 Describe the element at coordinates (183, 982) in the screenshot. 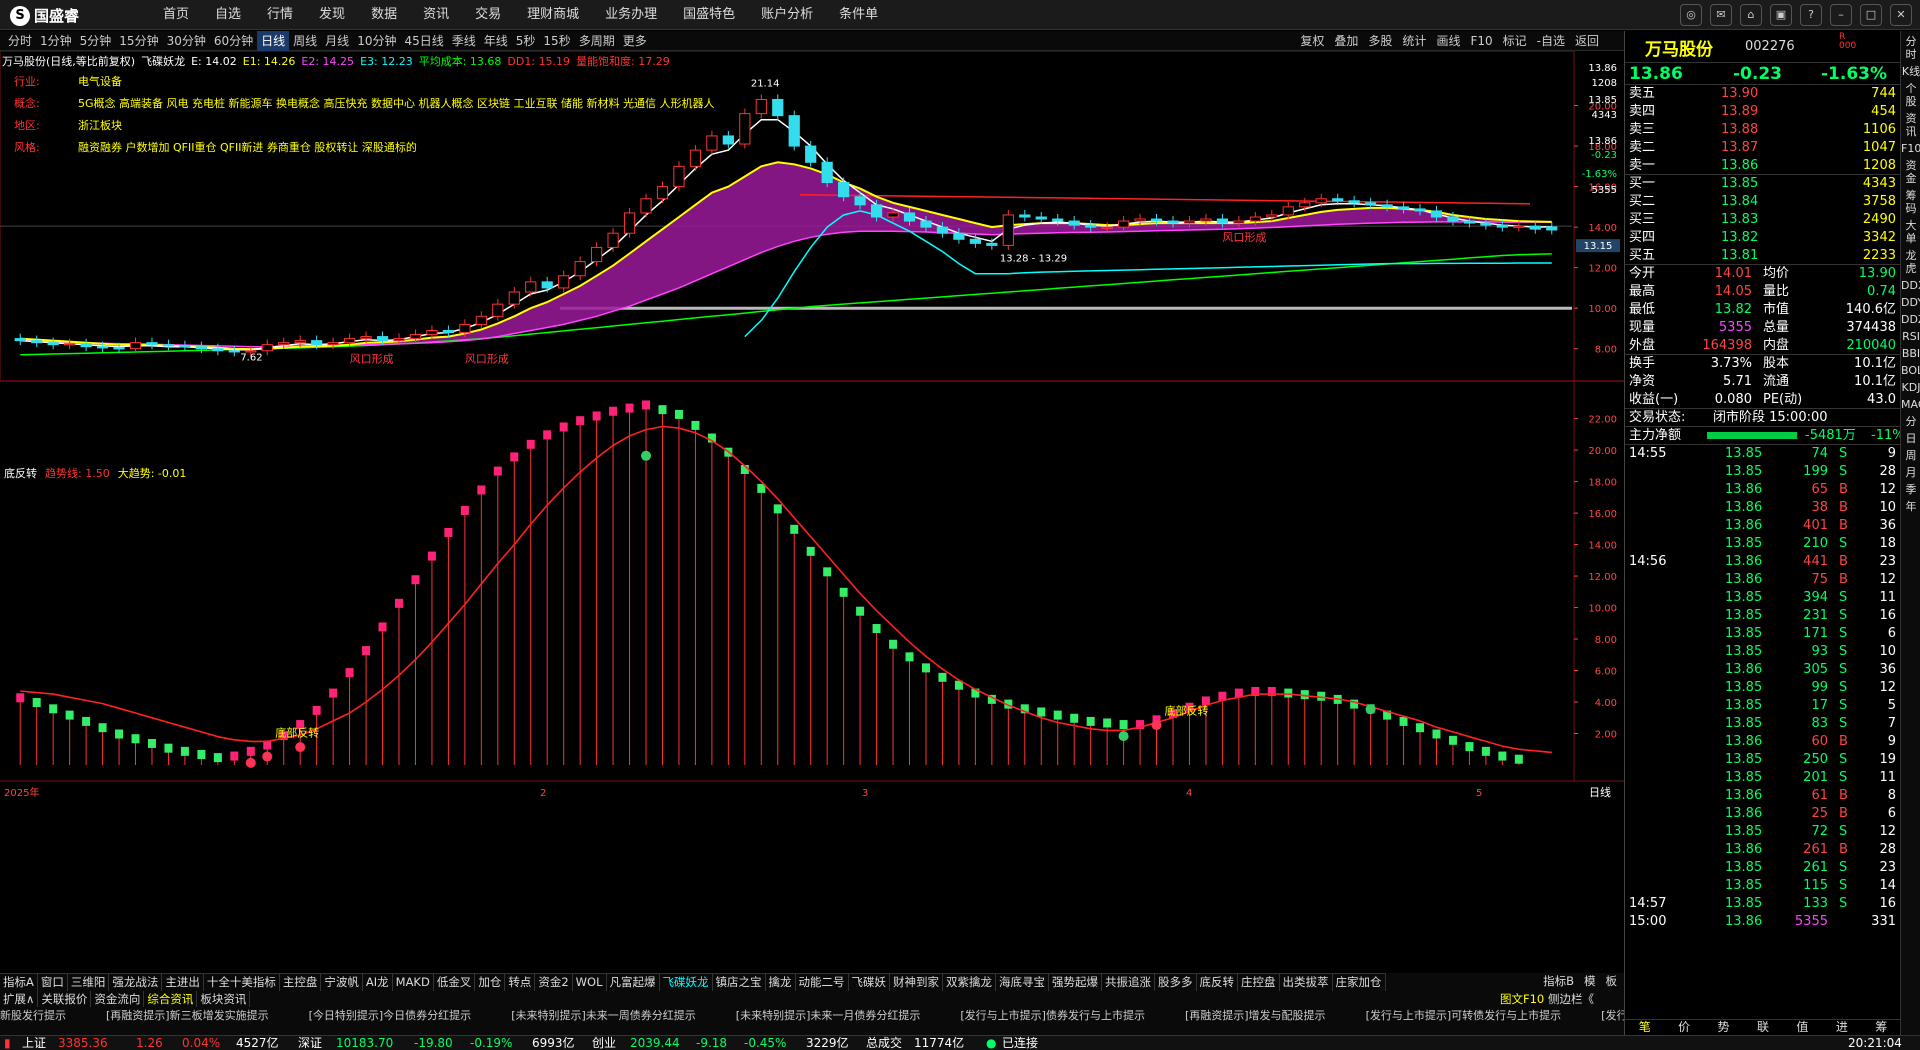

I see `indicator-tab-4: 主进出` at that location.